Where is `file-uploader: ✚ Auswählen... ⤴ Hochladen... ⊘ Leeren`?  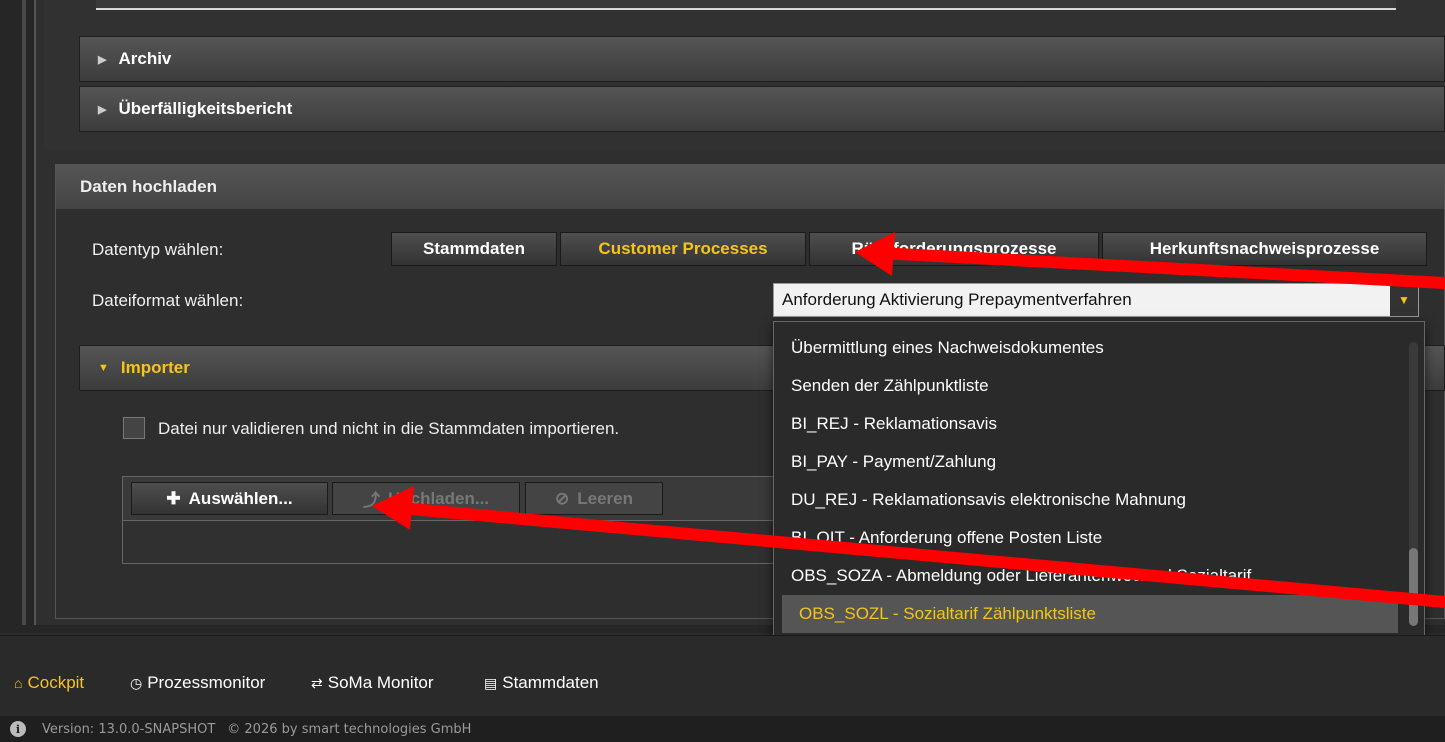
file-uploader: ✚ Auswählen... ⤴ Hochladen... ⊘ Leeren is located at coordinates (452, 520).